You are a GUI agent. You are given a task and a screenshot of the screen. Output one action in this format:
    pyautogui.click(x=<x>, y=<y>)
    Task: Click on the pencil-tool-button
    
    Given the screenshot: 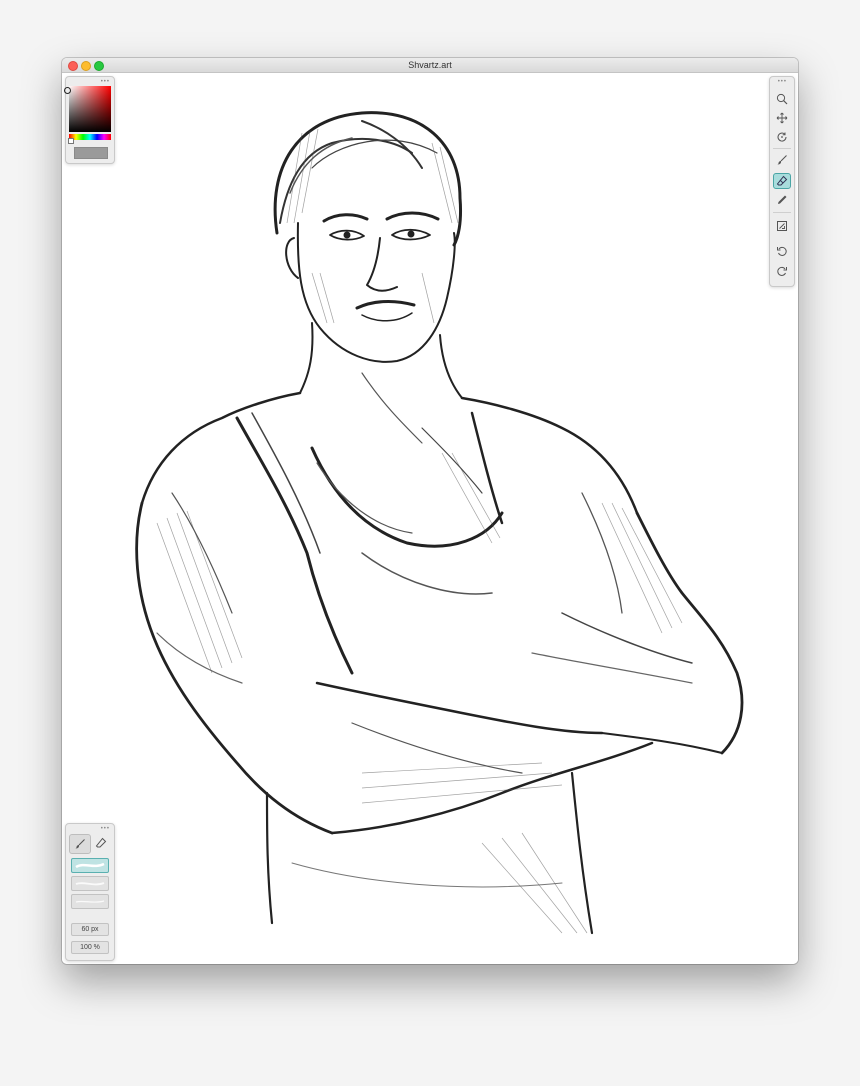 What is the action you would take?
    pyautogui.click(x=782, y=200)
    